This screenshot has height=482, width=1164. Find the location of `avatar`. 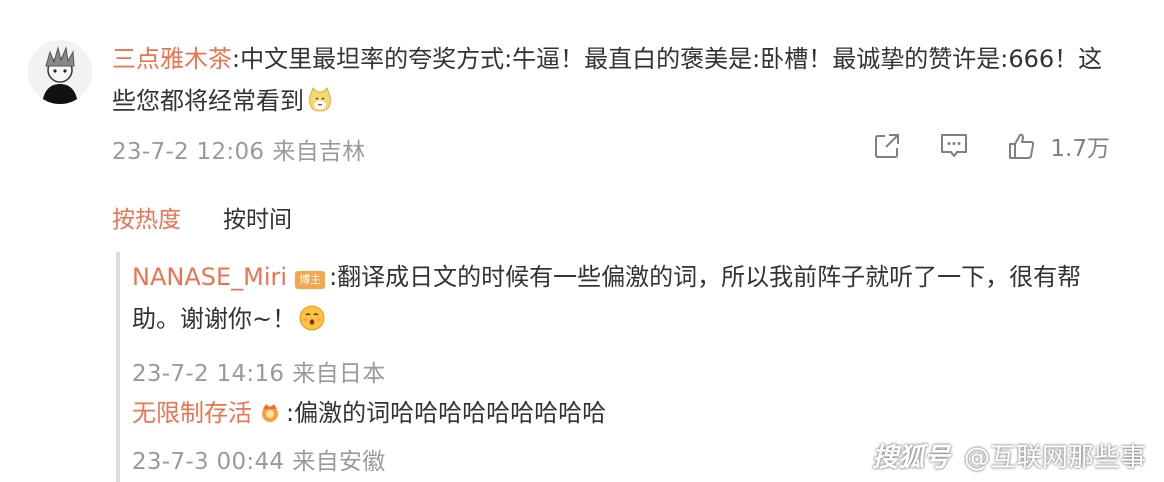

avatar is located at coordinates (60, 72).